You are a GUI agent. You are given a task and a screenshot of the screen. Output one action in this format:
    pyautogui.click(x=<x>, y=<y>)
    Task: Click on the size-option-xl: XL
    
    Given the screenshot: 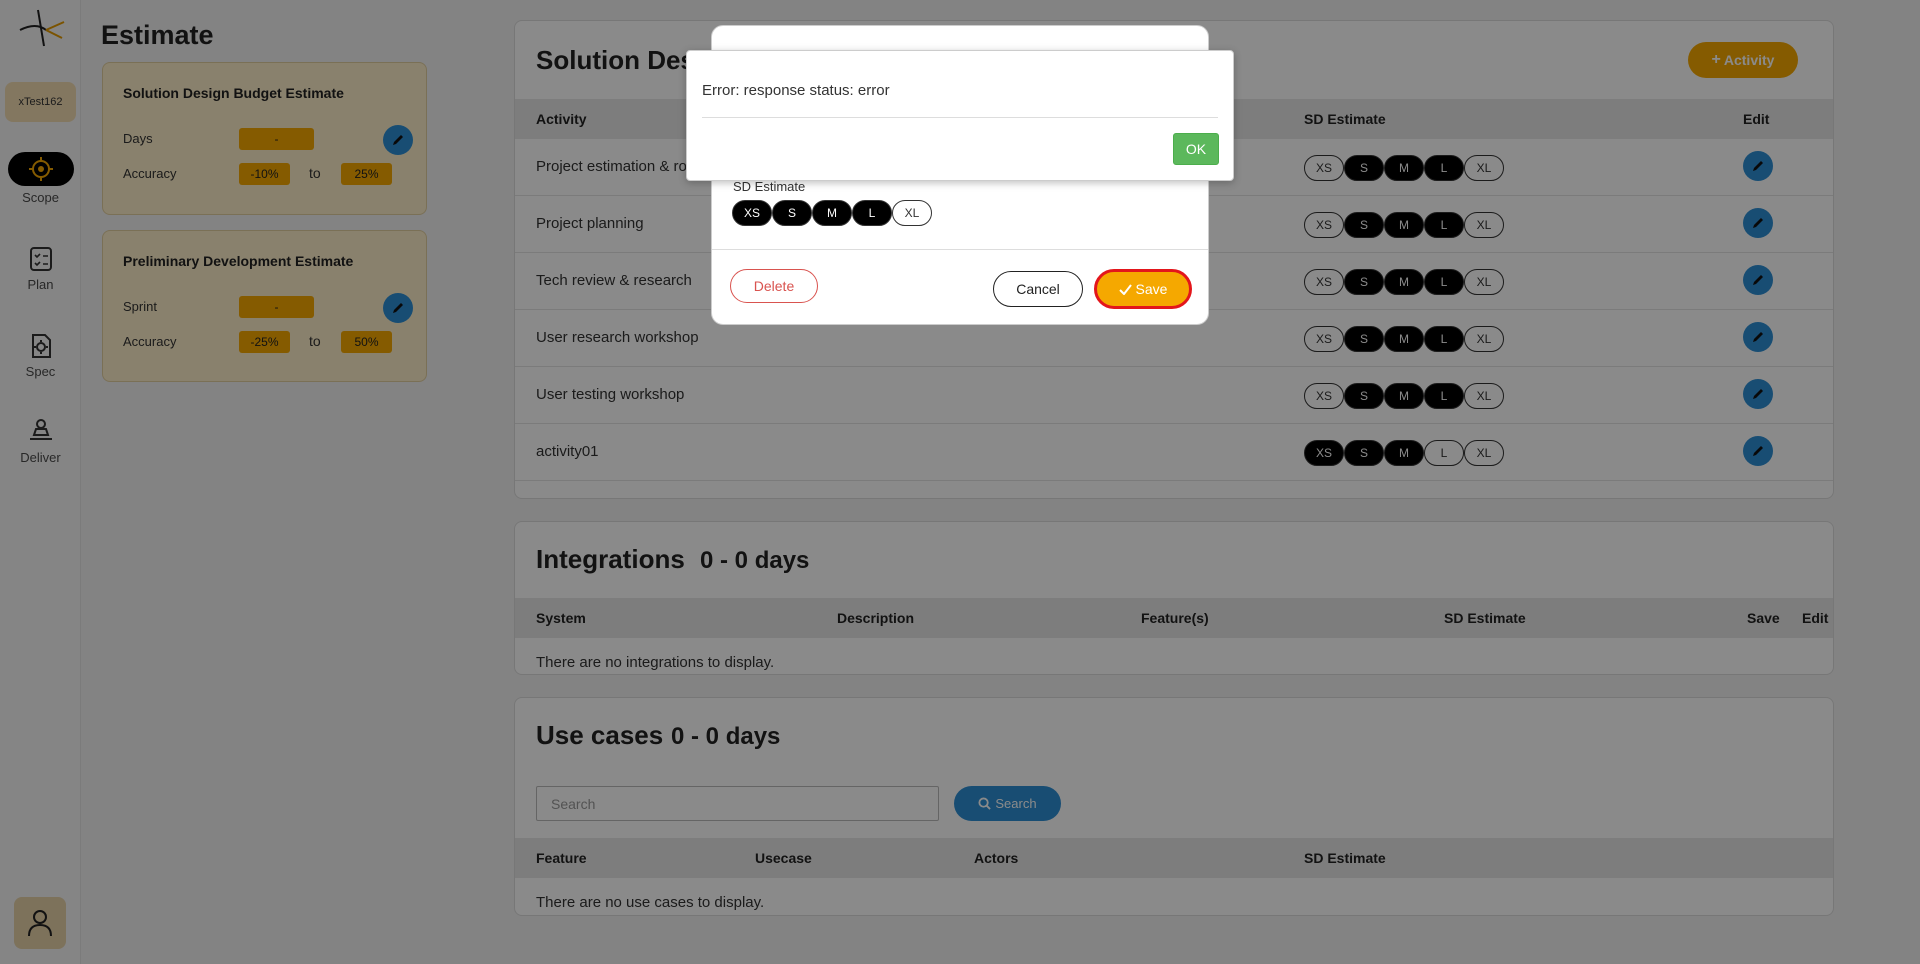 What is the action you would take?
    pyautogui.click(x=912, y=213)
    